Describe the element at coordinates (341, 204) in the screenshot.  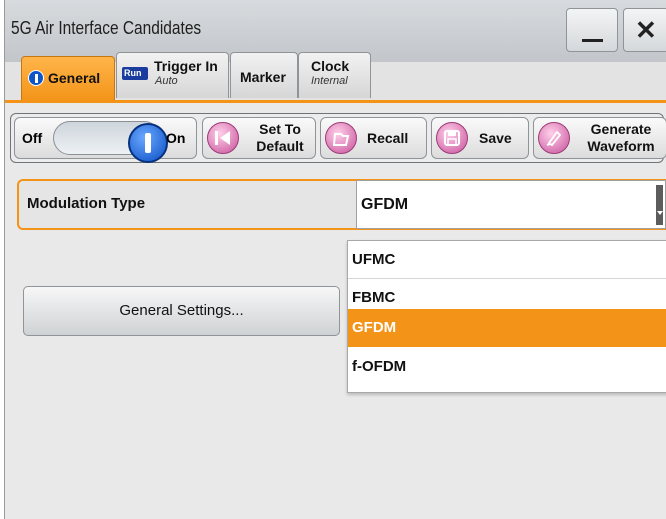
I see `modulation-type-row: Modulation Type GFDM` at that location.